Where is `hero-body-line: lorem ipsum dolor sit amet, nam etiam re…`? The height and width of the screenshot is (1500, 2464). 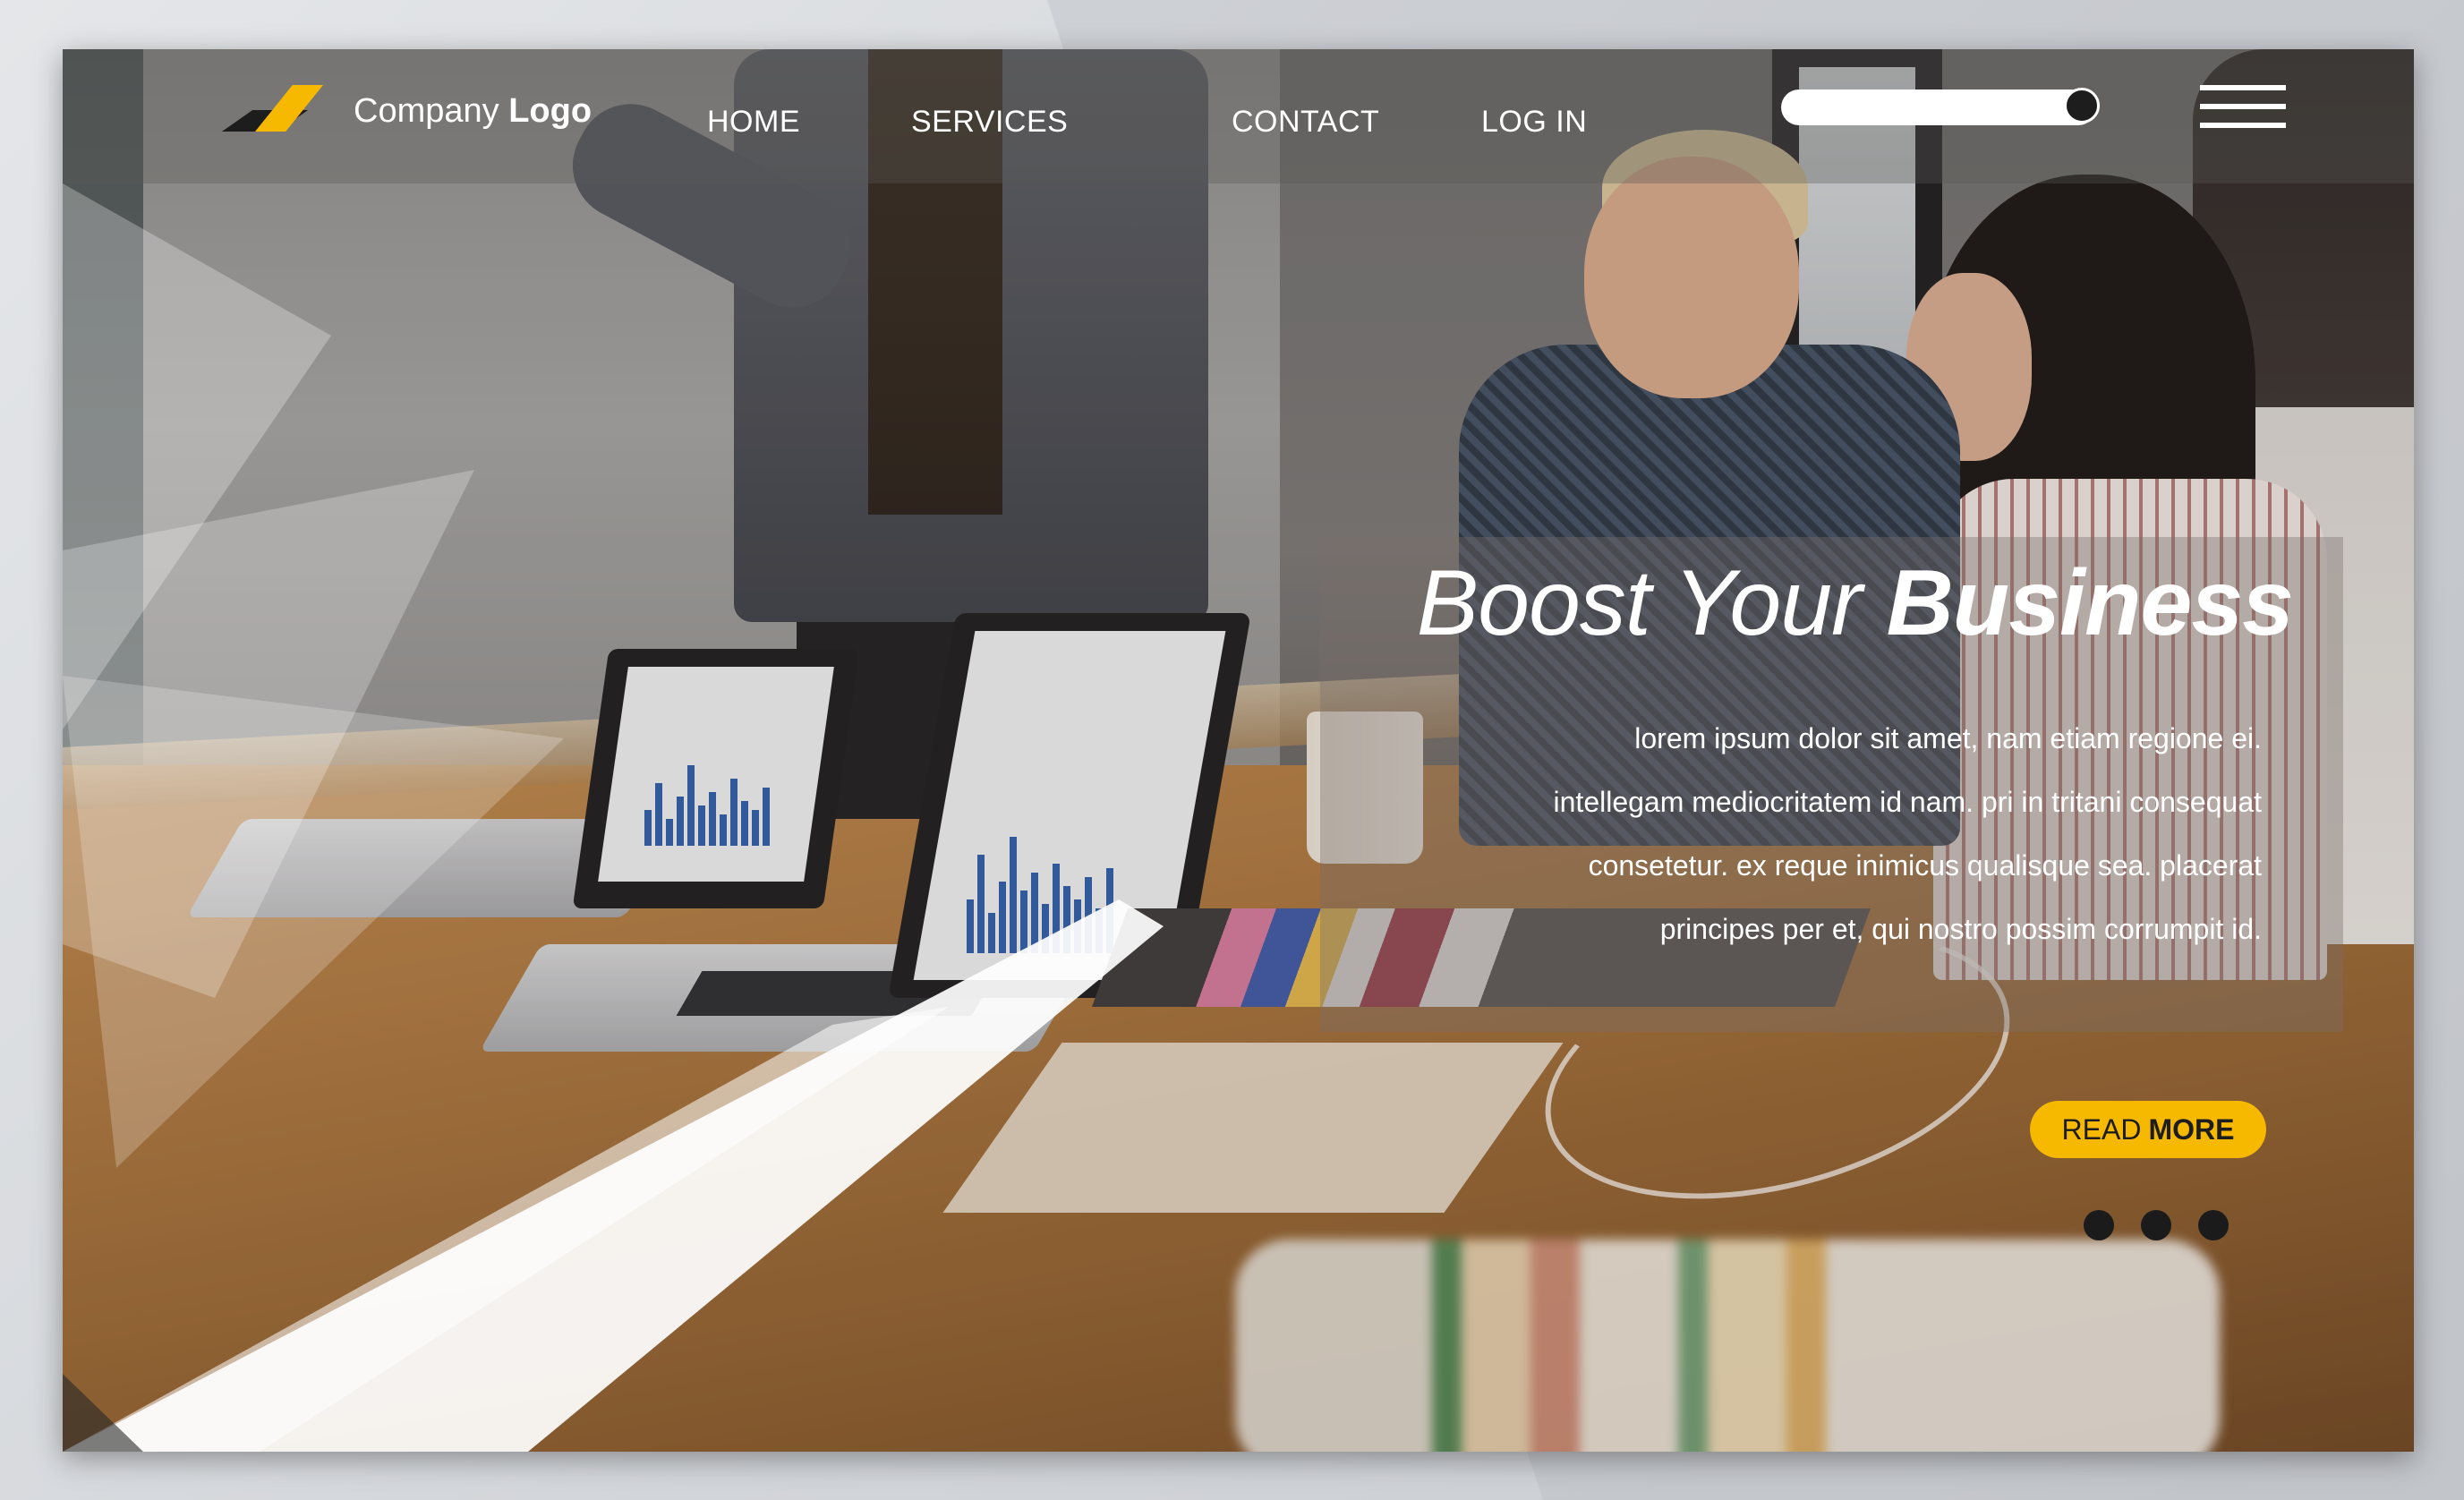 hero-body-line: lorem ipsum dolor sit amet, nam etiam re… is located at coordinates (1948, 738).